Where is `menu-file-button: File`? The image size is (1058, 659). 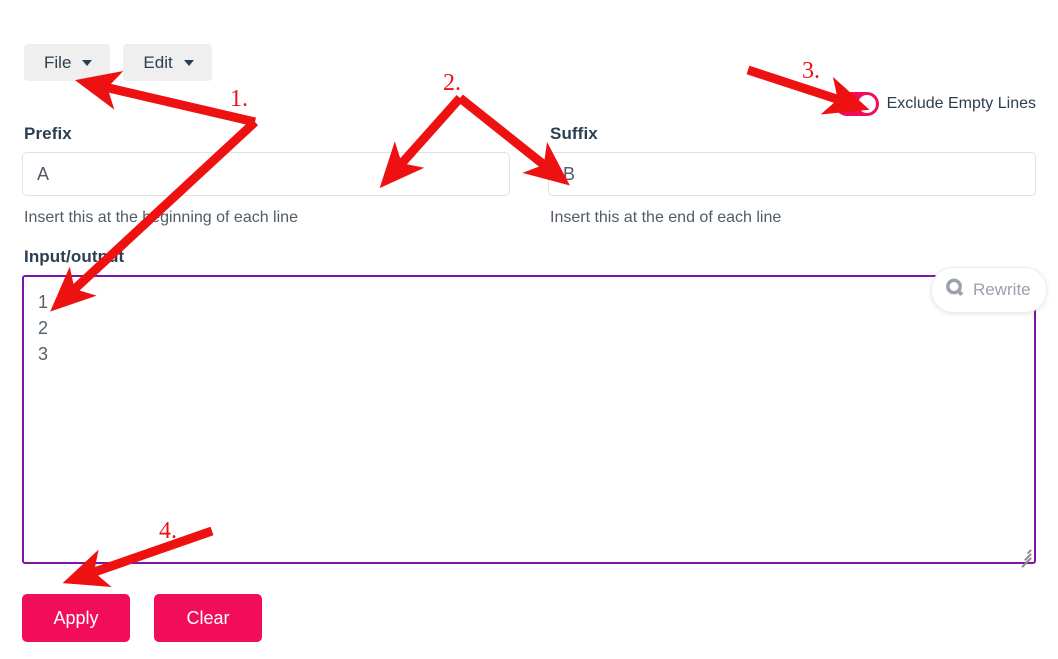
menu-file-button: File is located at coordinates (67, 62).